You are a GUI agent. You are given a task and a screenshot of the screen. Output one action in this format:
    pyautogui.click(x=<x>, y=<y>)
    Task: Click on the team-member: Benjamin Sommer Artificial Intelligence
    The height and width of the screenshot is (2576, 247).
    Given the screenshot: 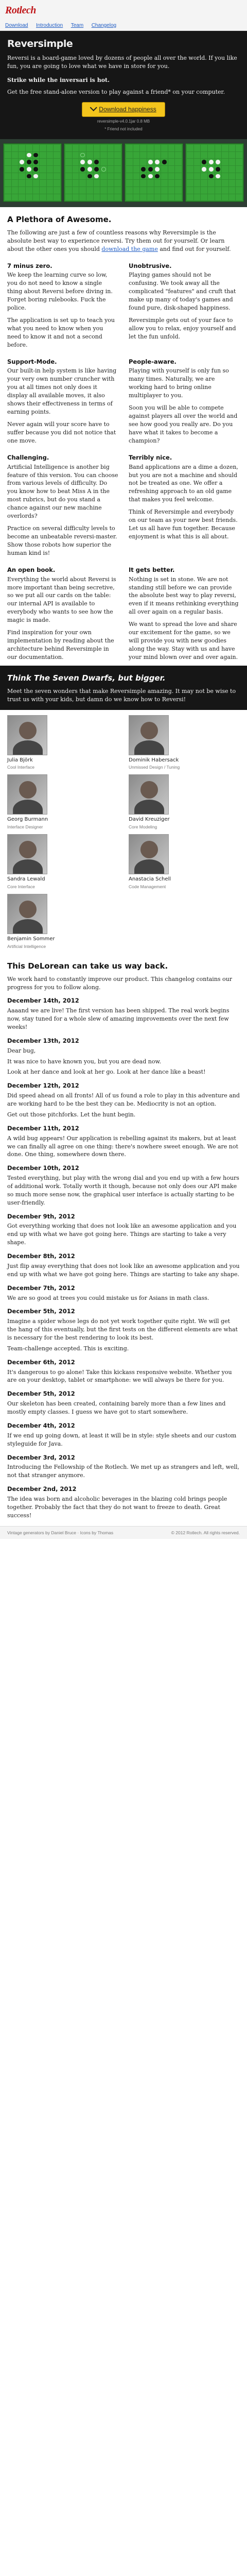 What is the action you would take?
    pyautogui.click(x=62, y=922)
    